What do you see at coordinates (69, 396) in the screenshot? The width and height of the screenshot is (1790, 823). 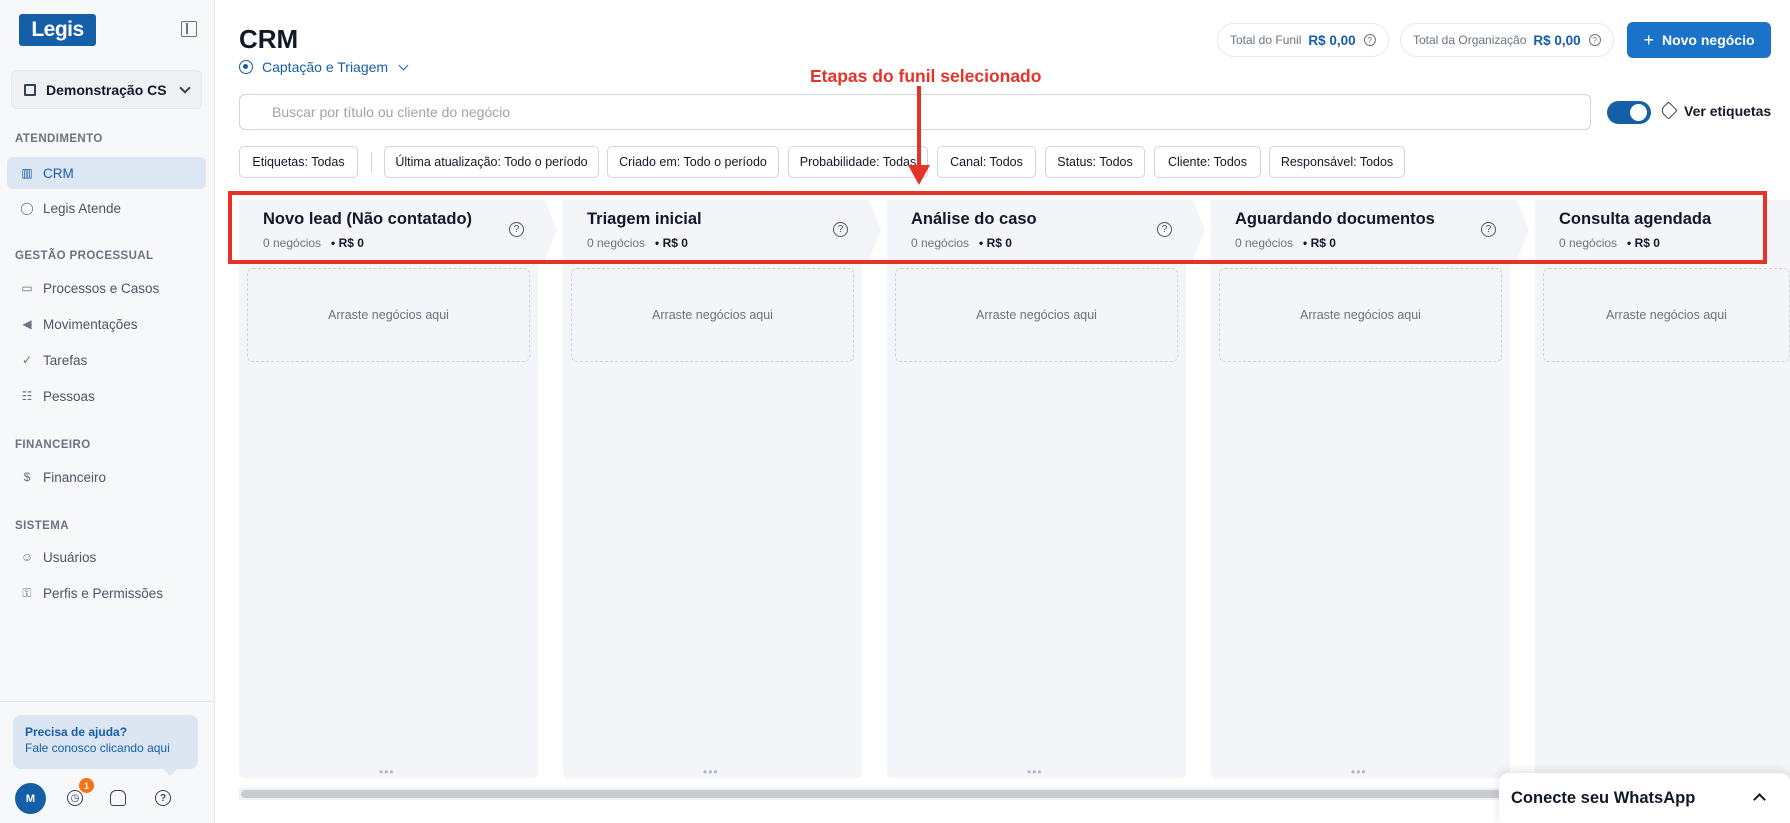 I see `sidebar-item-label: Pessoas` at bounding box center [69, 396].